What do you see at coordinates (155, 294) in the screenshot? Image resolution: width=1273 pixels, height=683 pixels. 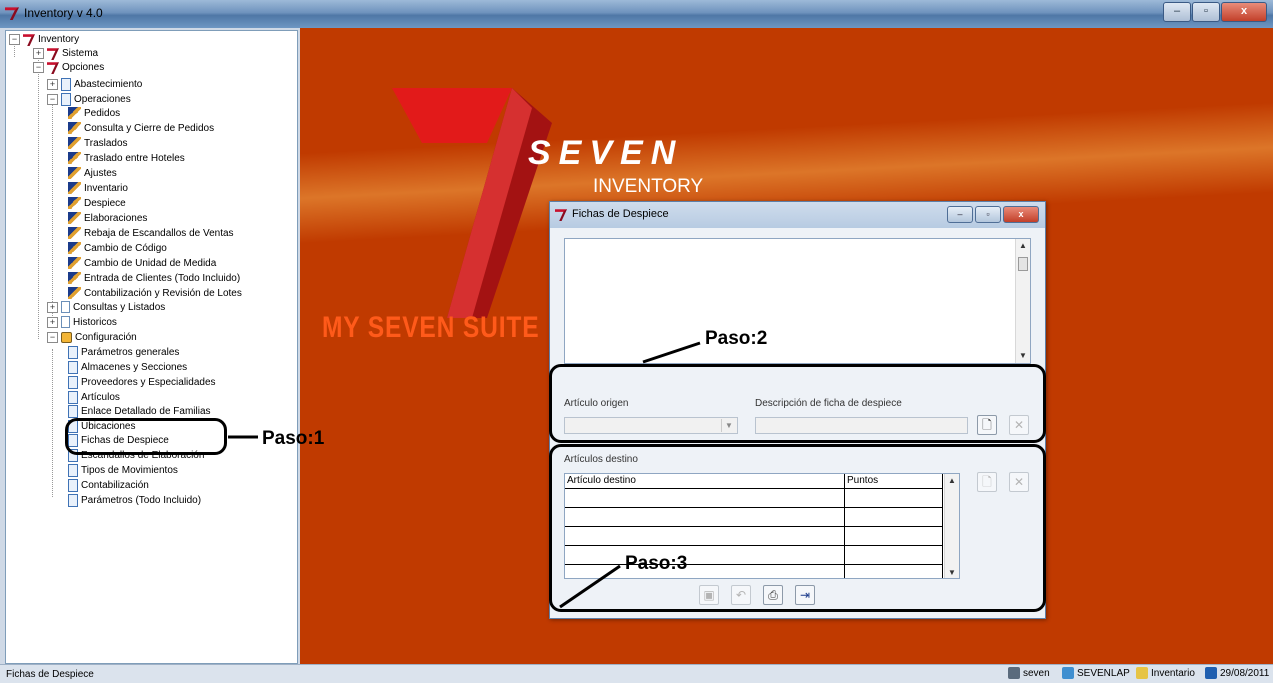 I see `tree-item-contabilizacion-lotes: Contabilización y Revisión de Lotes` at bounding box center [155, 294].